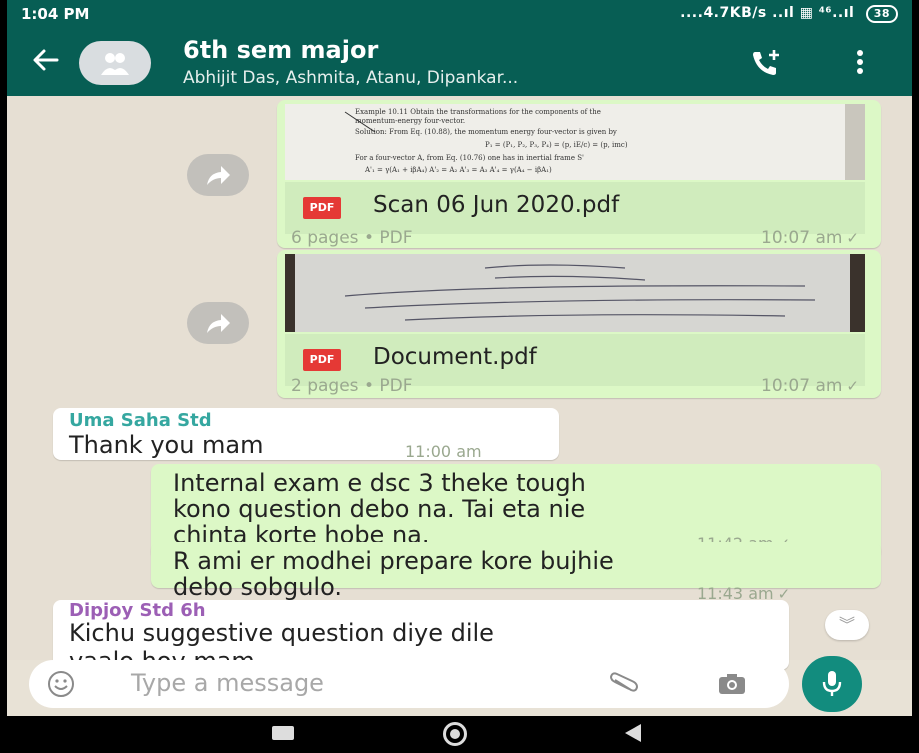  What do you see at coordinates (766, 65) in the screenshot?
I see `add-call-icon` at bounding box center [766, 65].